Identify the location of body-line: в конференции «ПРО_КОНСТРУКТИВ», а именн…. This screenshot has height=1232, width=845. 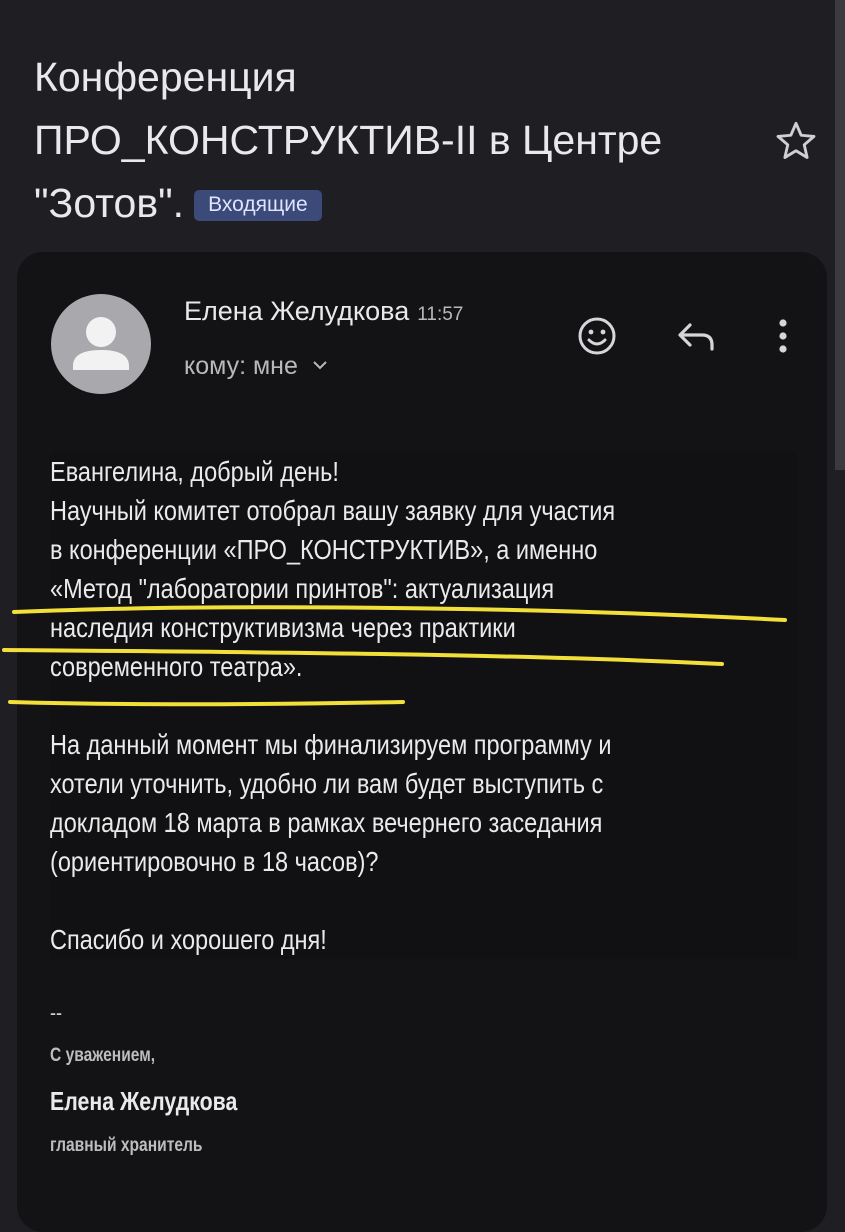
(324, 549).